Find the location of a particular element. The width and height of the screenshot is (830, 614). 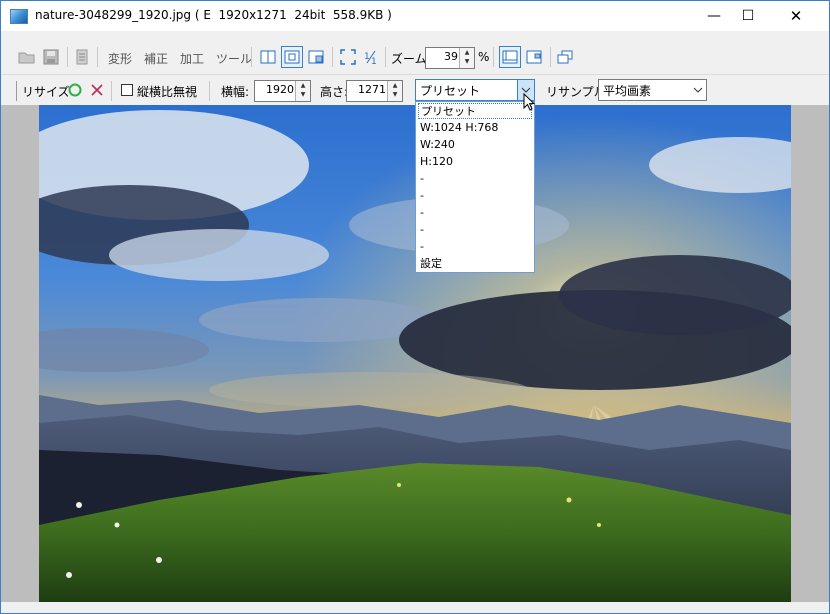

resample-value: 平均画素 is located at coordinates (627, 91).